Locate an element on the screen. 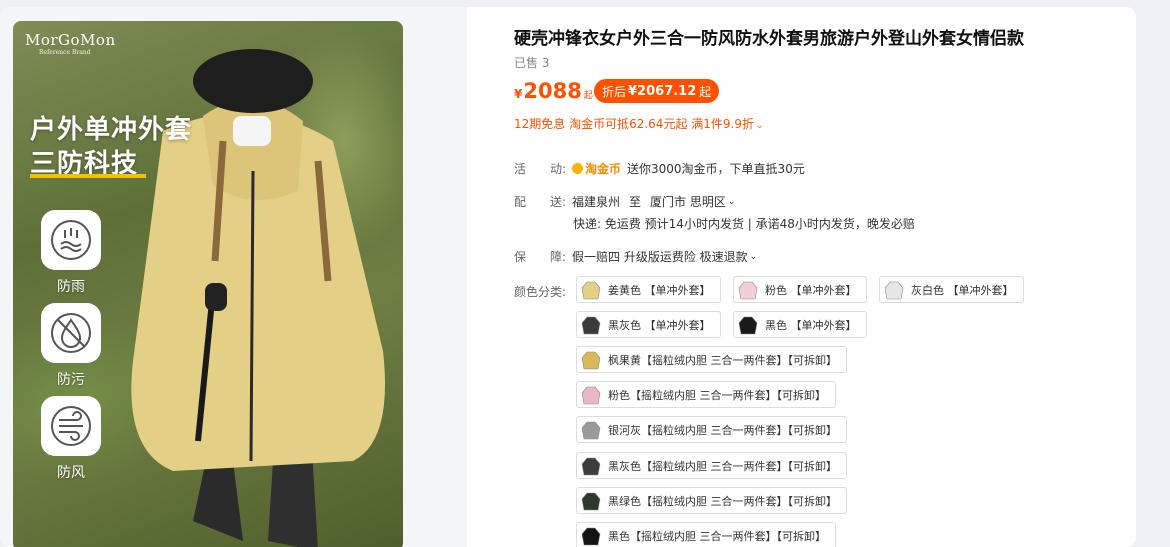  feature-stainproof: 防污 is located at coordinates (71, 346).